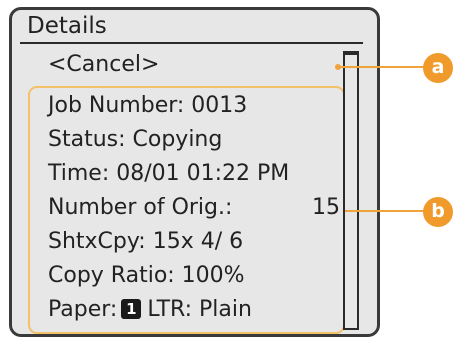 The width and height of the screenshot is (461, 345). What do you see at coordinates (146, 241) in the screenshot?
I see `sheets-copies-text: ShtxCpy: 15x 4/ 6` at bounding box center [146, 241].